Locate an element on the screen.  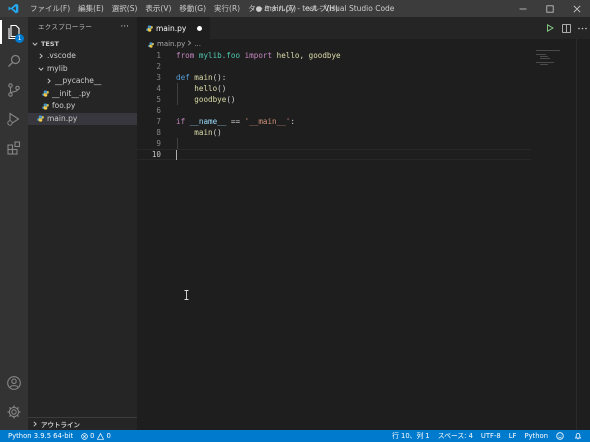
minimize-icon is located at coordinates (522, 8).